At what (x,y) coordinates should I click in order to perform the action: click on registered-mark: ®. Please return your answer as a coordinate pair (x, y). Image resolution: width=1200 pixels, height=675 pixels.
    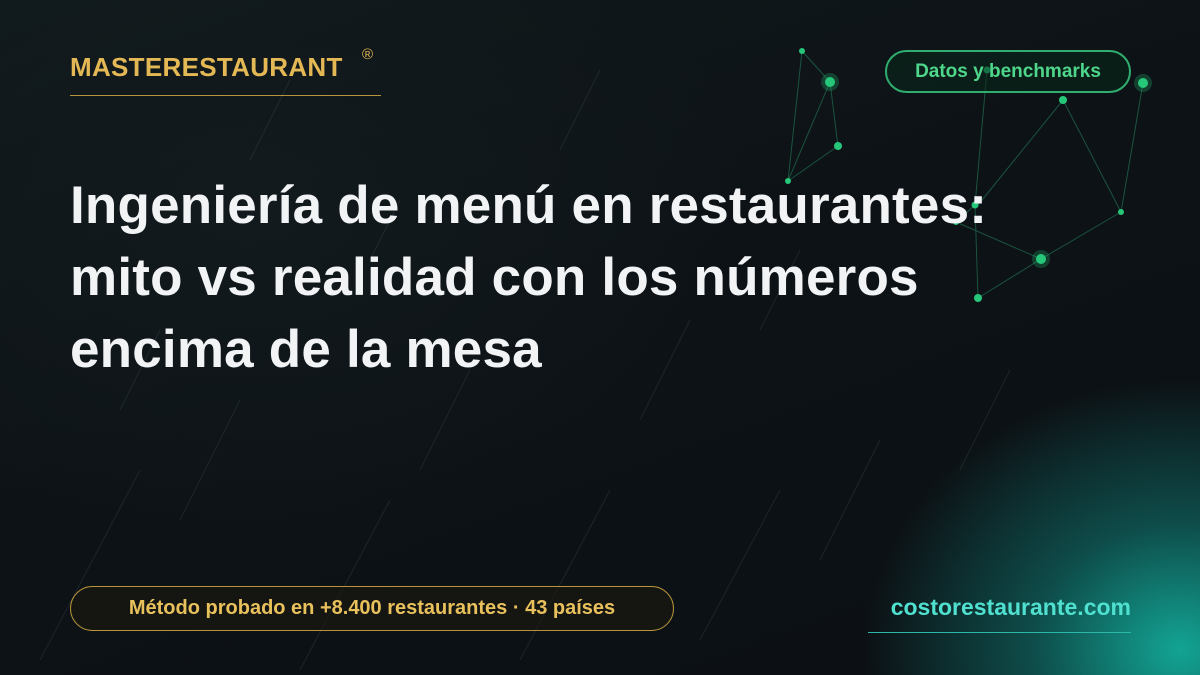
    Looking at the image, I should click on (368, 54).